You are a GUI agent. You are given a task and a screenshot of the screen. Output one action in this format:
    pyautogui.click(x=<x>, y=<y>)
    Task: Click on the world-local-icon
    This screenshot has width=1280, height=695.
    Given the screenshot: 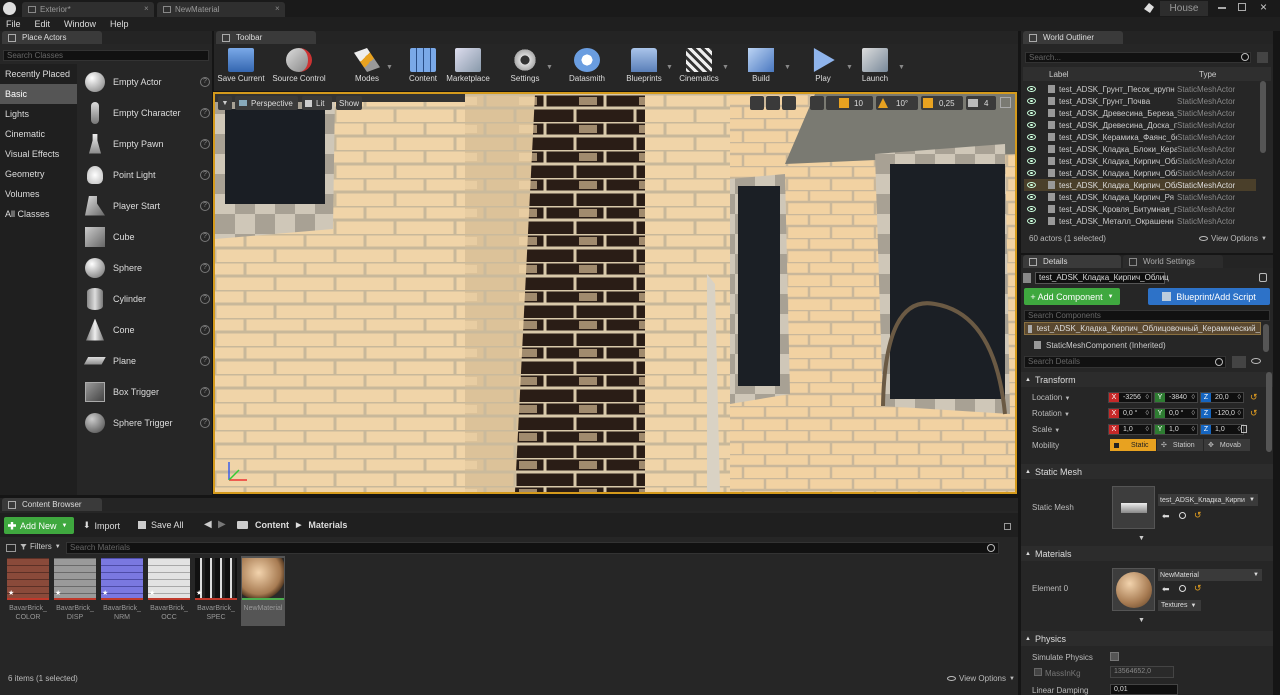 What is the action you would take?
    pyautogui.click(x=817, y=103)
    